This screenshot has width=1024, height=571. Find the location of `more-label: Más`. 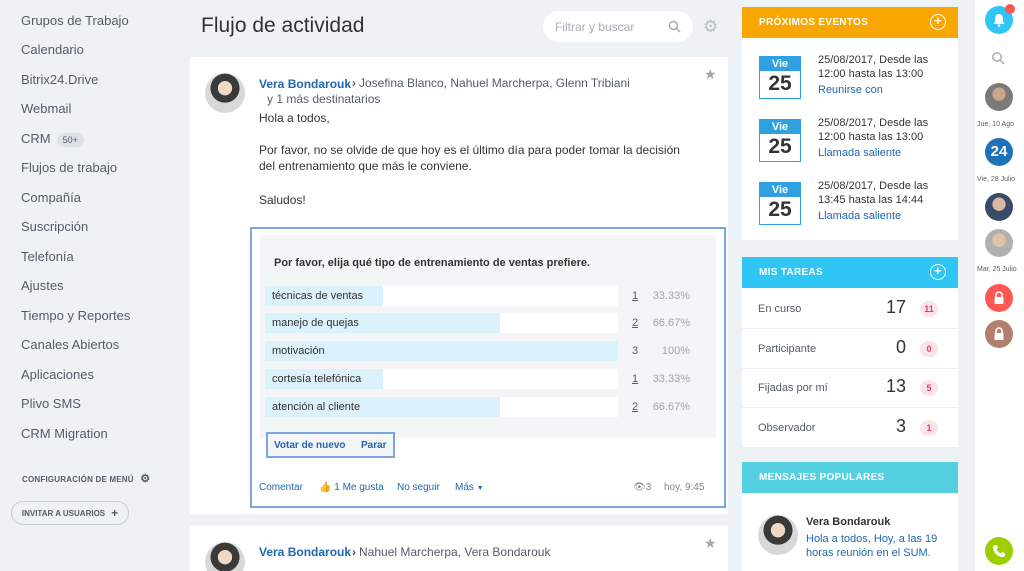

more-label: Más is located at coordinates (464, 487).